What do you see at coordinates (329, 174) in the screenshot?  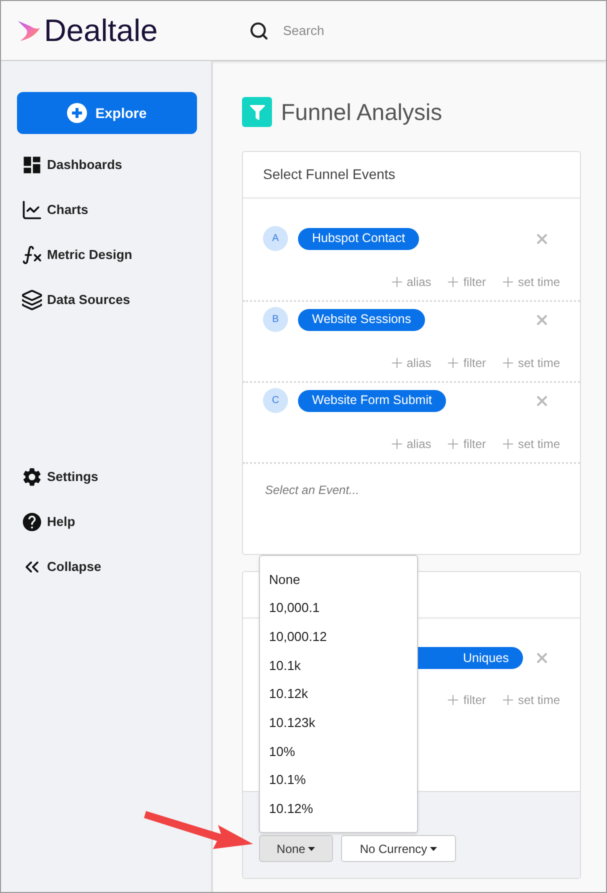 I see `card-title: Select Funnel Events` at bounding box center [329, 174].